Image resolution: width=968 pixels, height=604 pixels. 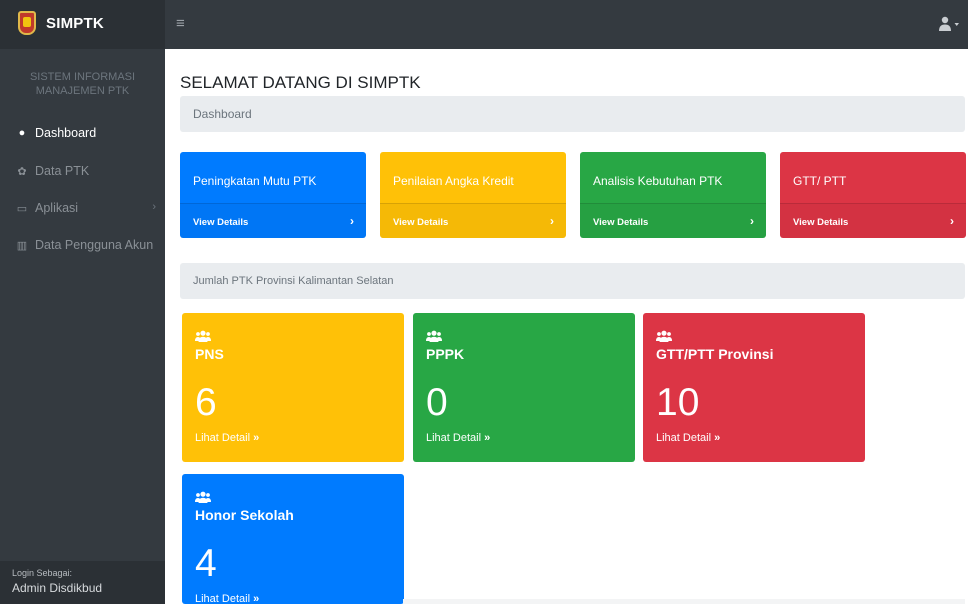 I want to click on sidebar-footer: Login Sebagai: Admin Disdikbud, so click(x=82, y=582).